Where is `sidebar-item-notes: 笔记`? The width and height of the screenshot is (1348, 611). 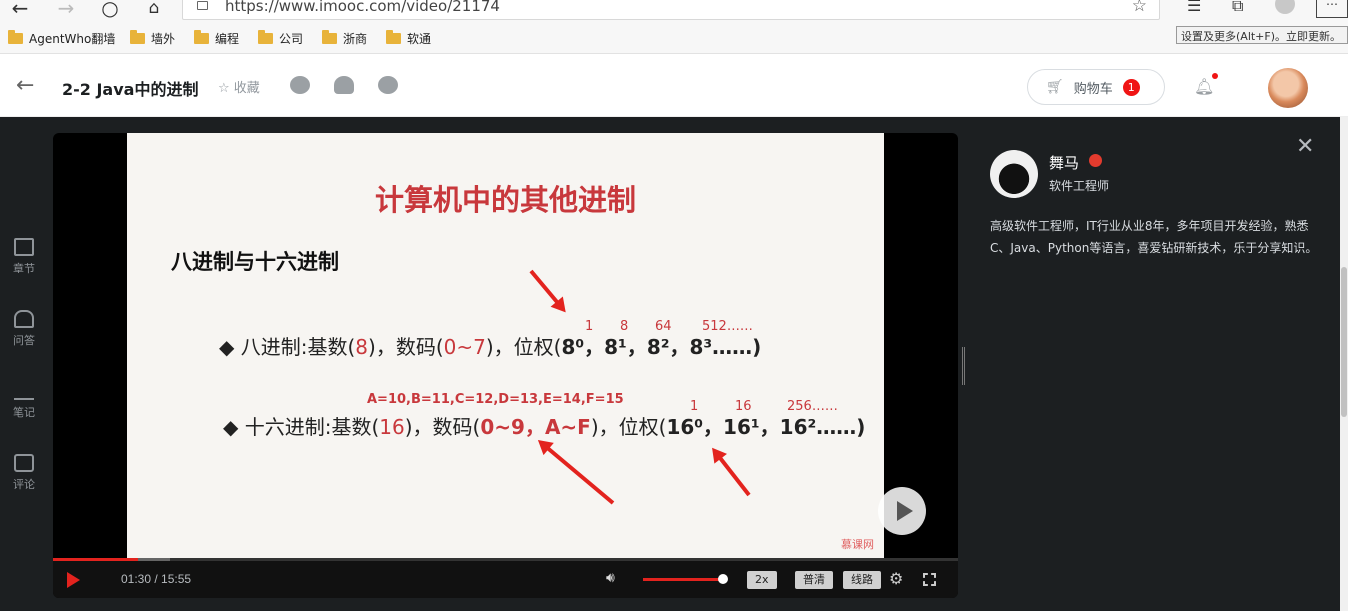
sidebar-item-notes: 笔记 is located at coordinates (24, 401).